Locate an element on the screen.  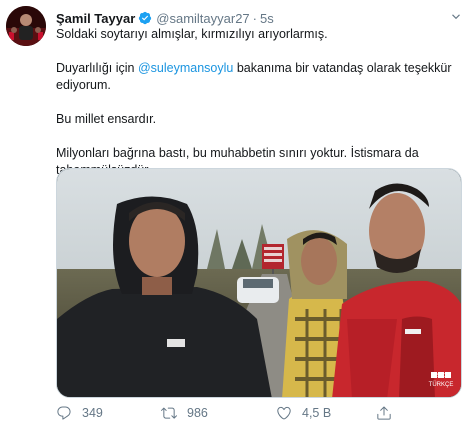
timestamp: 5s is located at coordinates (267, 18).